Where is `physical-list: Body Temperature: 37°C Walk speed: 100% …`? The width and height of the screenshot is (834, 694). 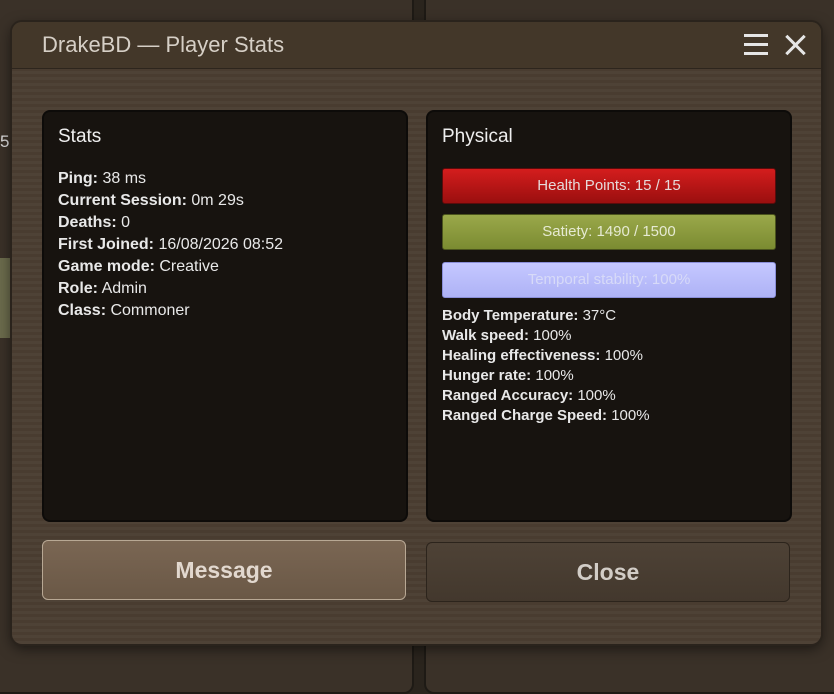 physical-list: Body Temperature: 37°C Walk speed: 100% … is located at coordinates (546, 366).